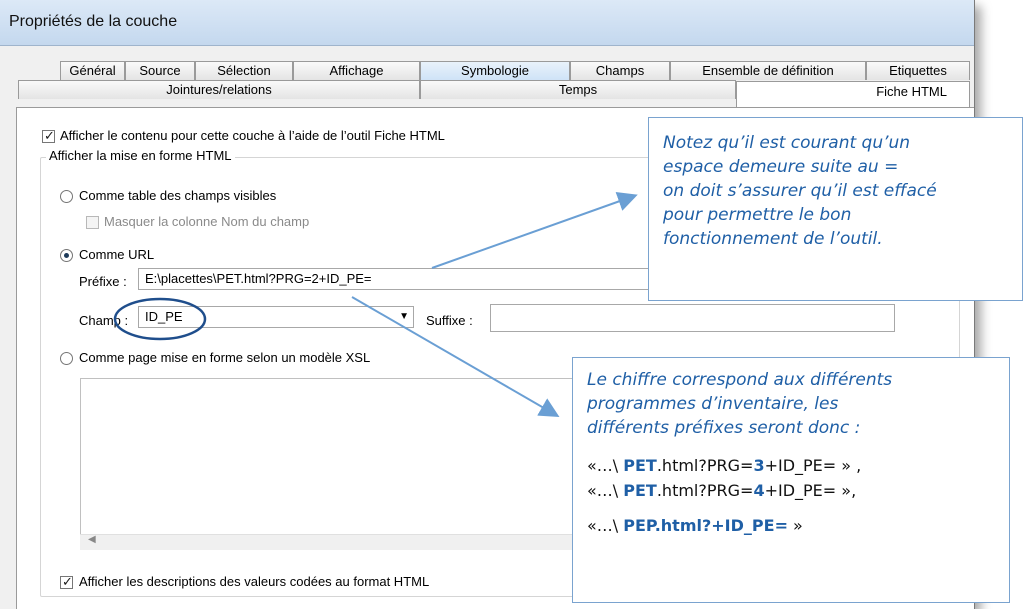 The image size is (1036, 609). What do you see at coordinates (773, 239) in the screenshot?
I see `callout-prefix-line: fonctionnement de l’outil.` at bounding box center [773, 239].